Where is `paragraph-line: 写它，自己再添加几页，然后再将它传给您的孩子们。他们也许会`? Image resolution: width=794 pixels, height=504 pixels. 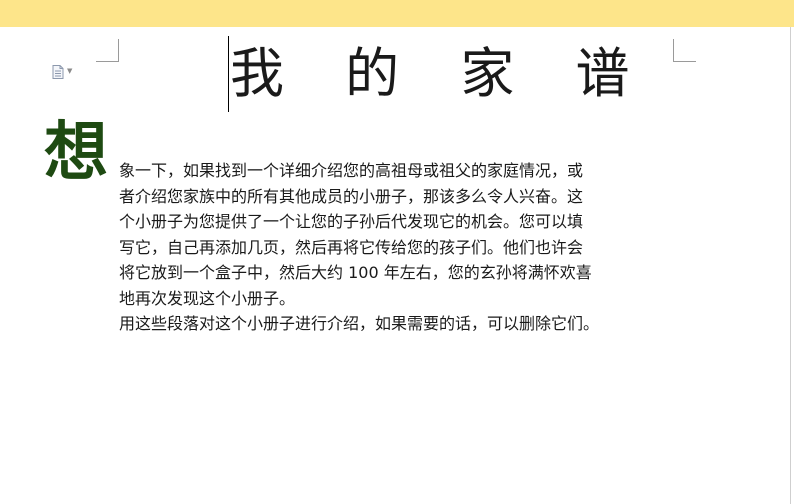 paragraph-line: 写它，自己再添加几页，然后再将它传给您的孩子们。他们也许会 is located at coordinates (351, 247).